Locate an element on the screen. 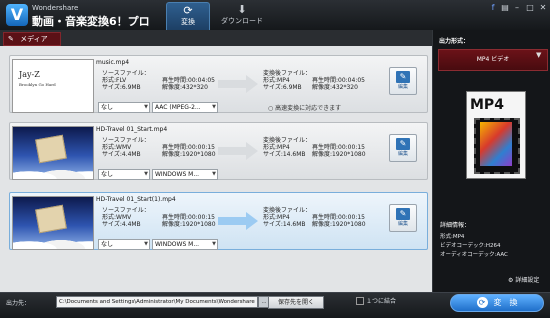  output-resolution: 解像度:432*320 is located at coordinates (335, 87).